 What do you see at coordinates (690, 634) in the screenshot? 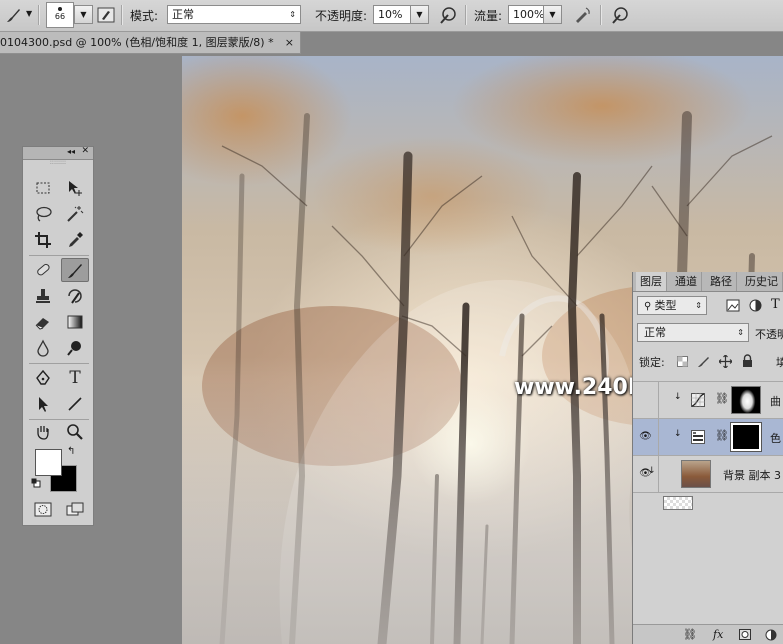
I see `link-layers-icon: ⛓` at bounding box center [690, 634].